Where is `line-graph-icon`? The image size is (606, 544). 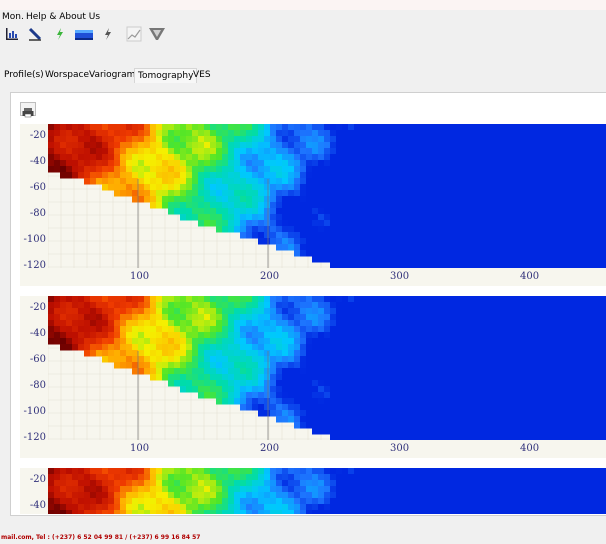 line-graph-icon is located at coordinates (134, 34).